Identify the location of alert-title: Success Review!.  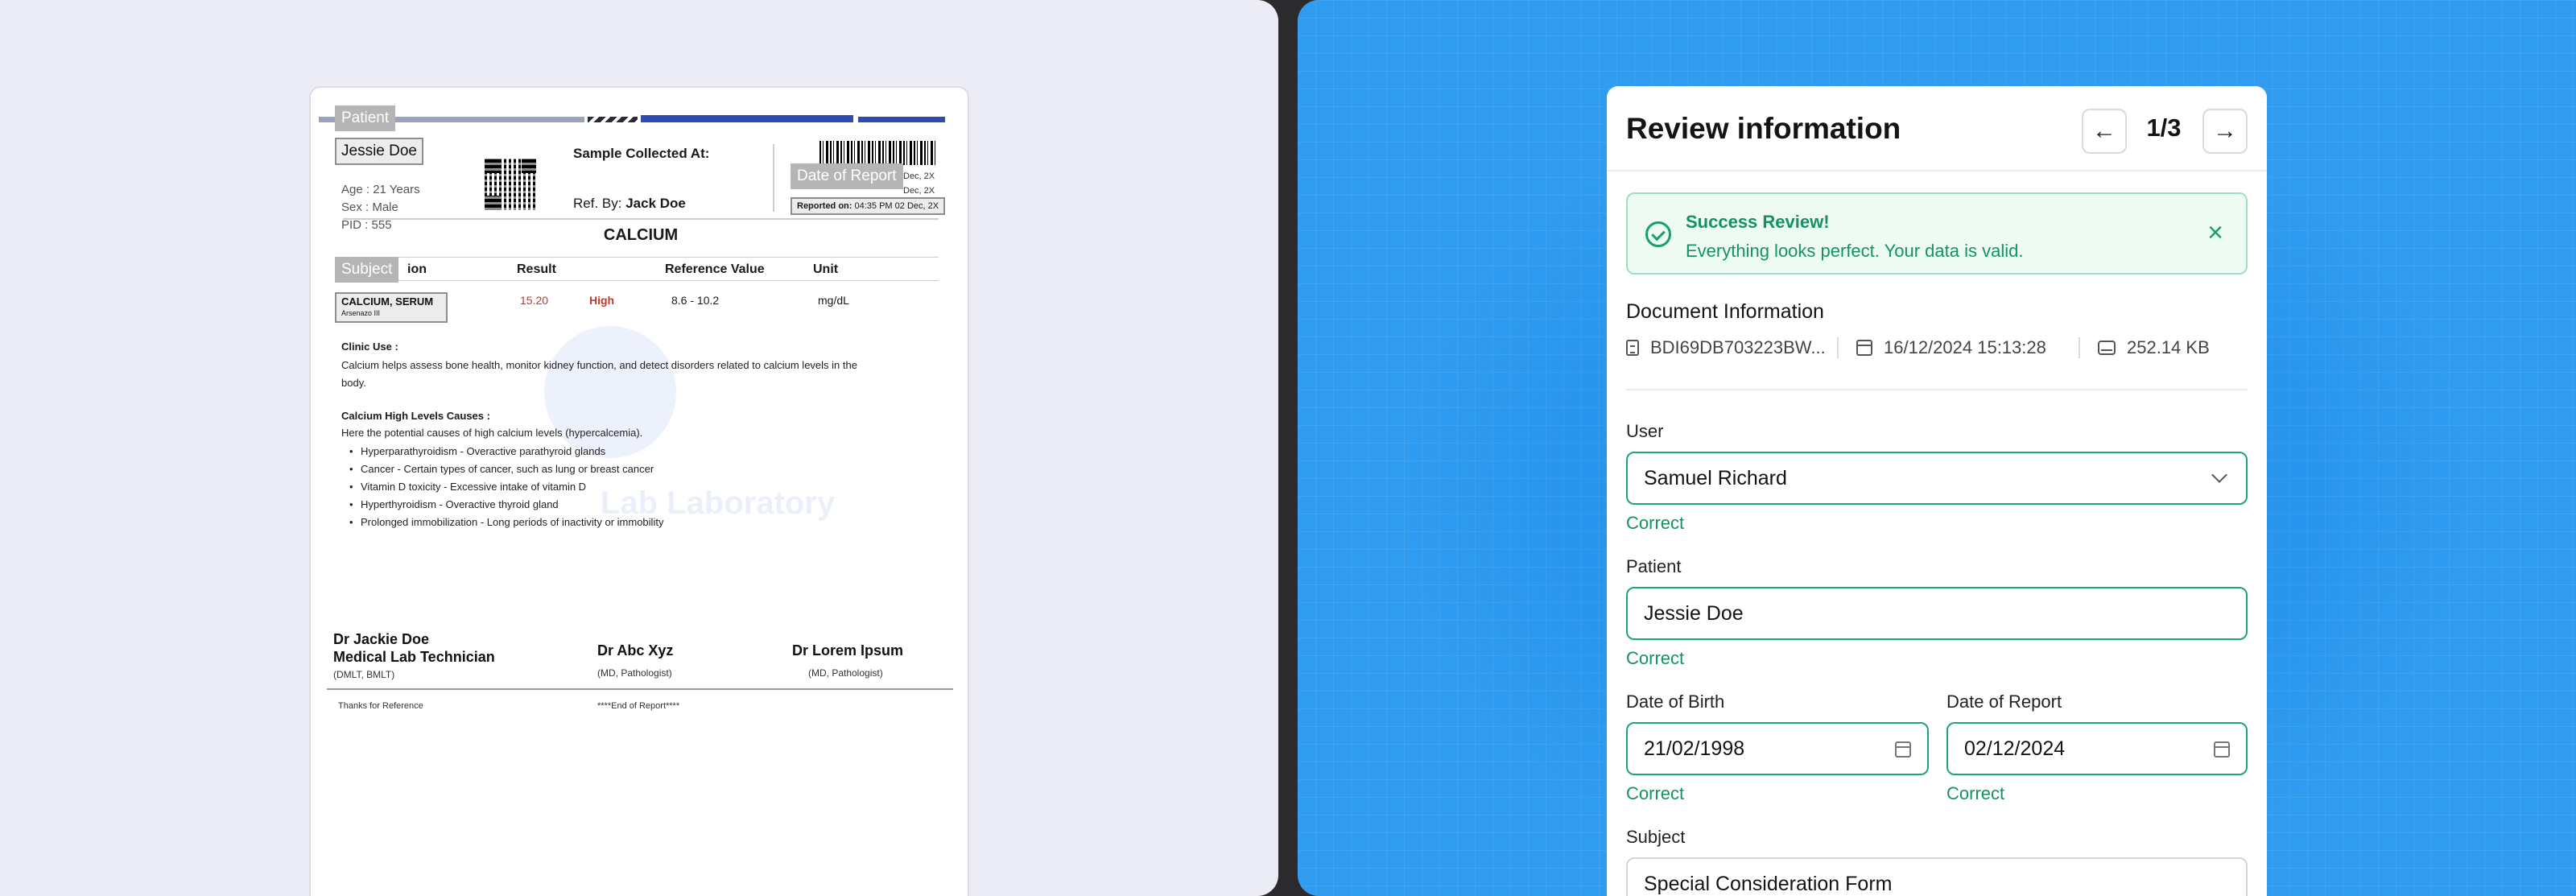
(1758, 222).